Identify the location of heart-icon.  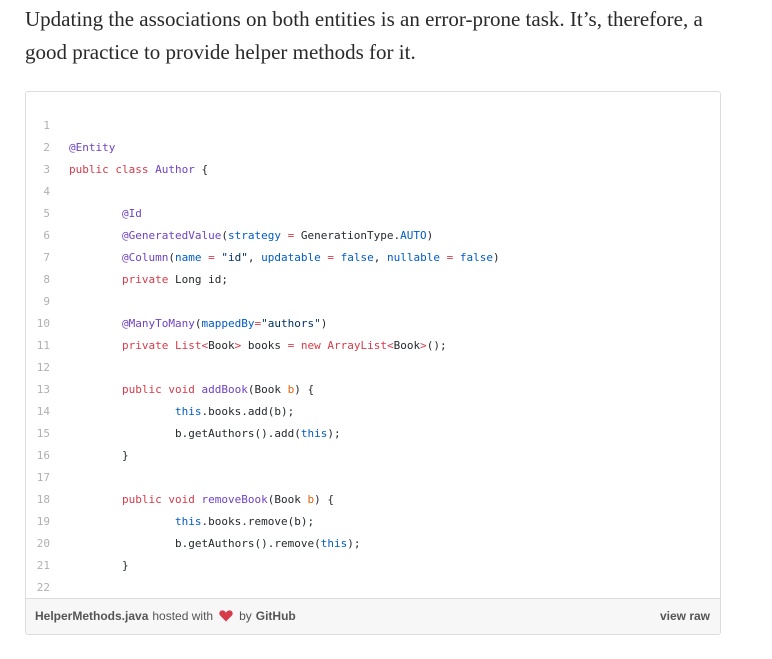
(226, 616).